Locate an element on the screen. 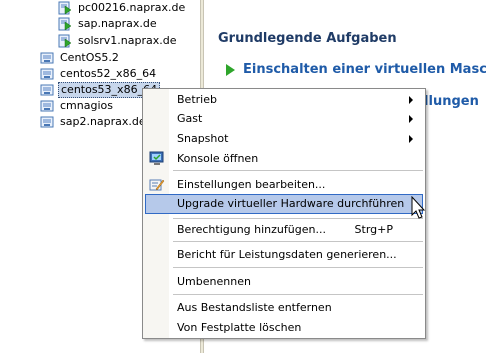 Image resolution: width=486 pixels, height=353 pixels. tree-item-label: pc00216.naprax.de is located at coordinates (132, 7).